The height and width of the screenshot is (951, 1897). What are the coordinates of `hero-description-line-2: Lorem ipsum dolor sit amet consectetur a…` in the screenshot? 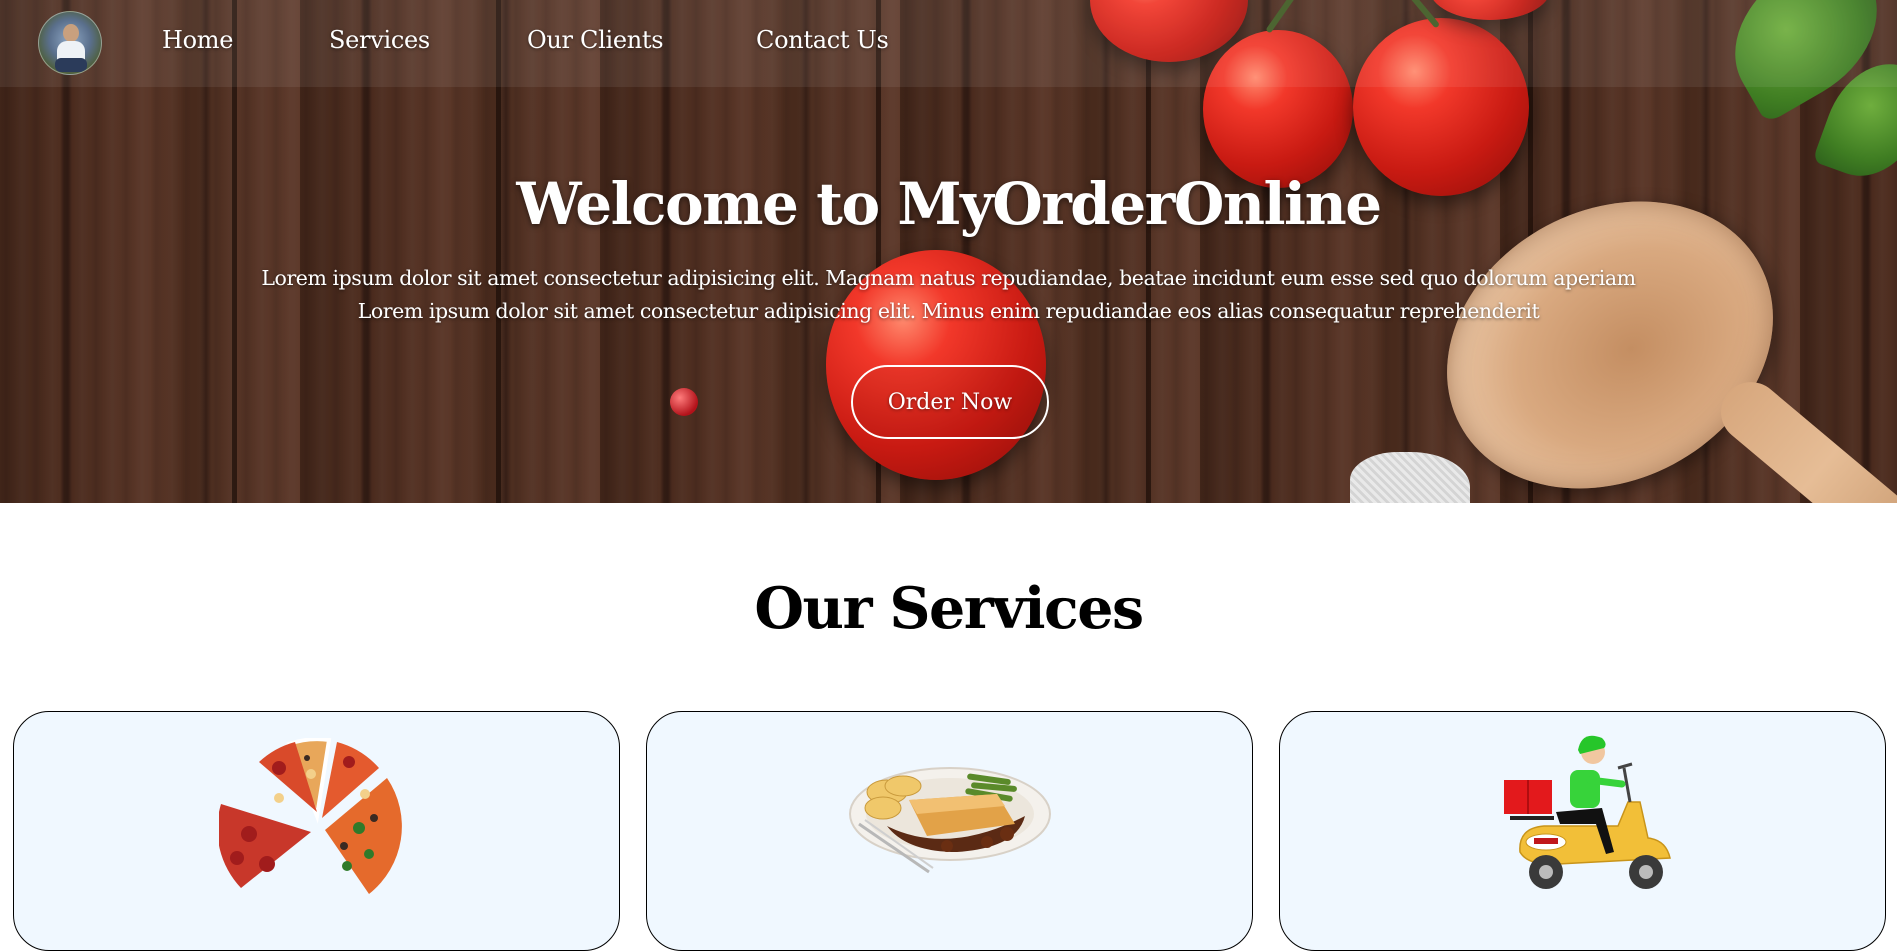 It's located at (948, 311).